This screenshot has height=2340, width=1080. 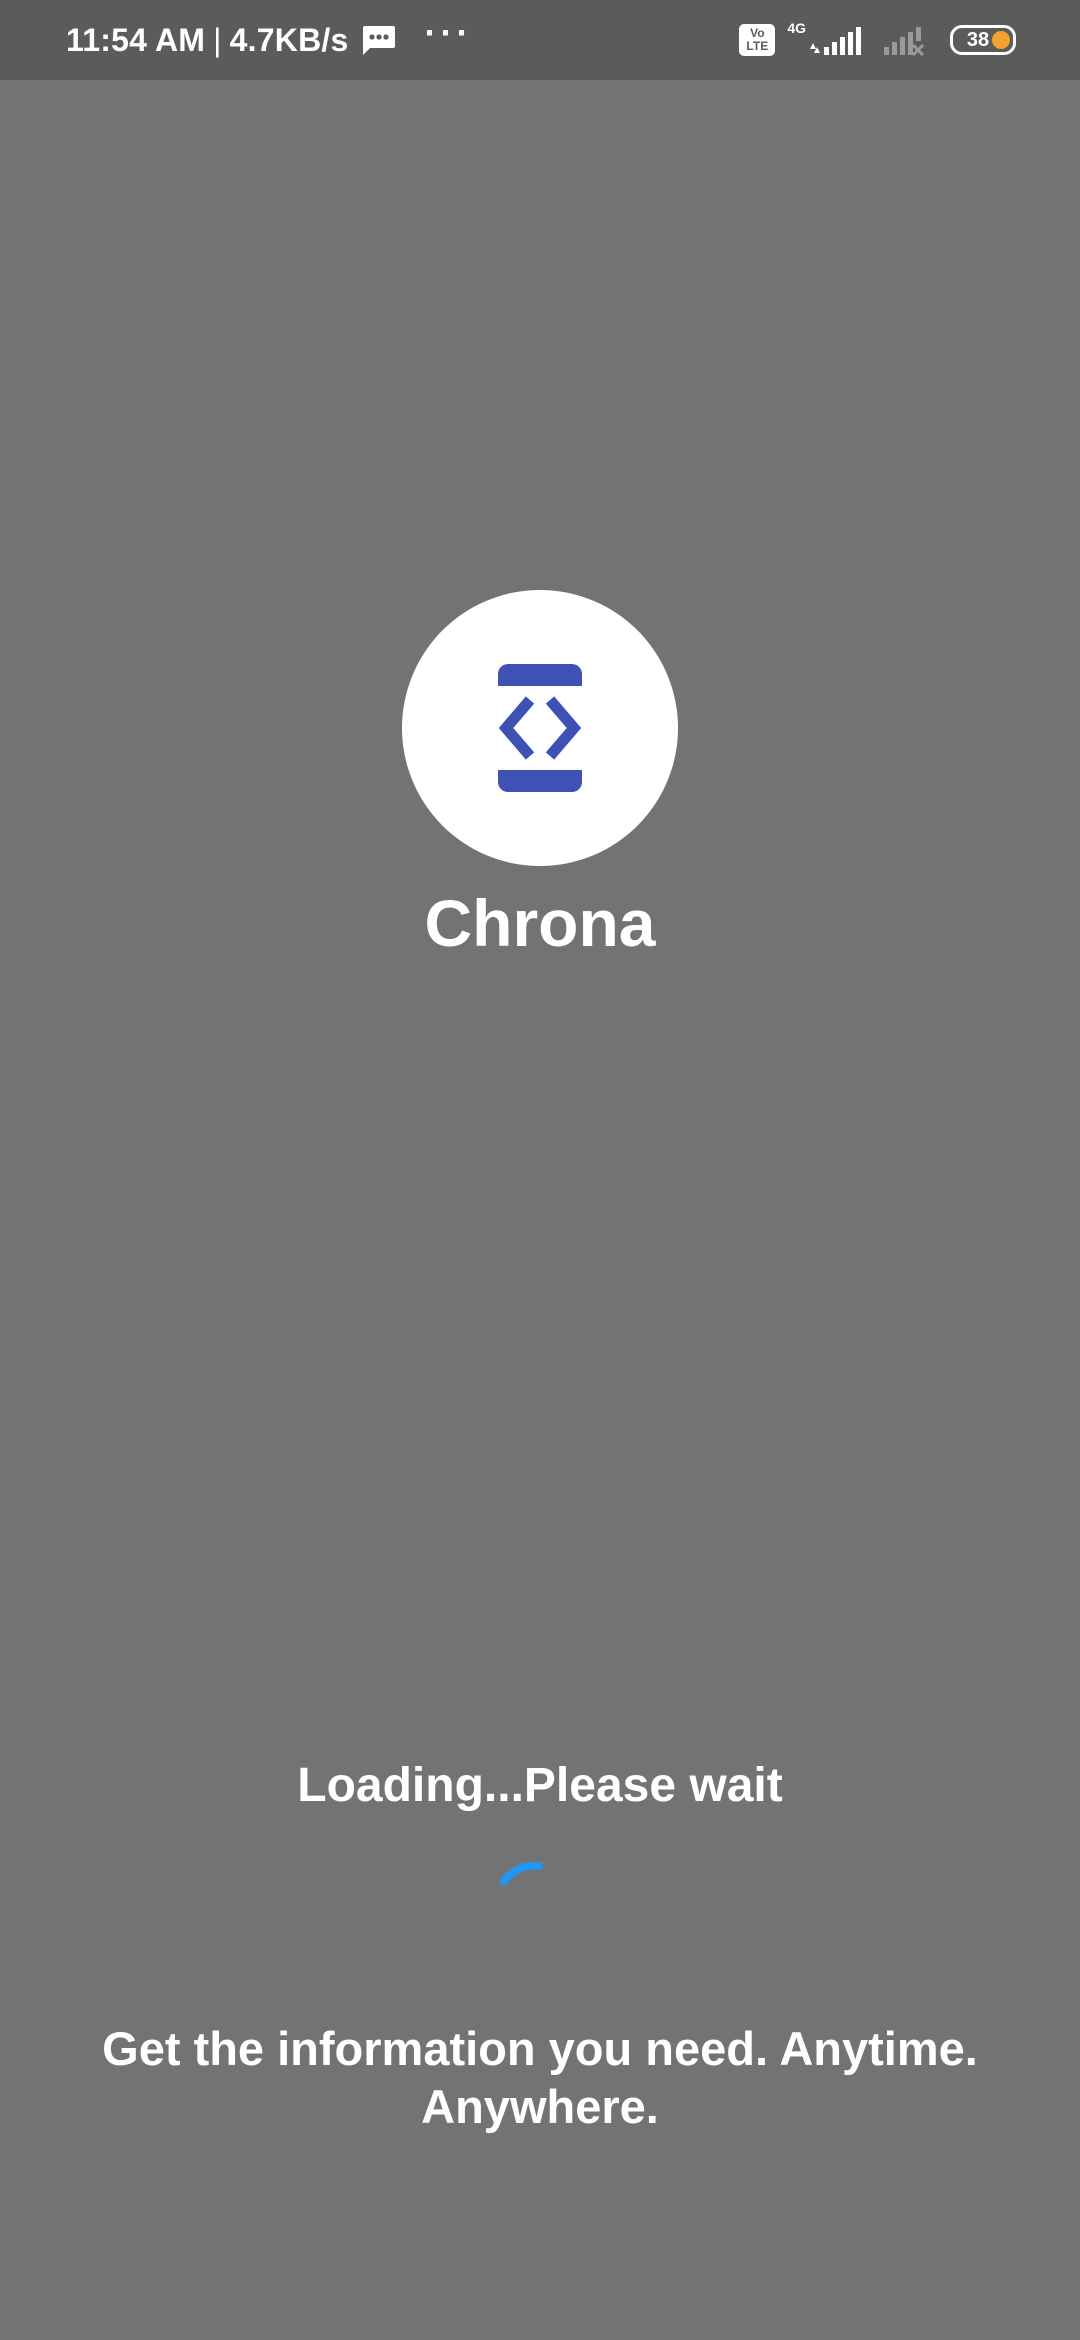 I want to click on clock: 11:54 AM, so click(x=136, y=39).